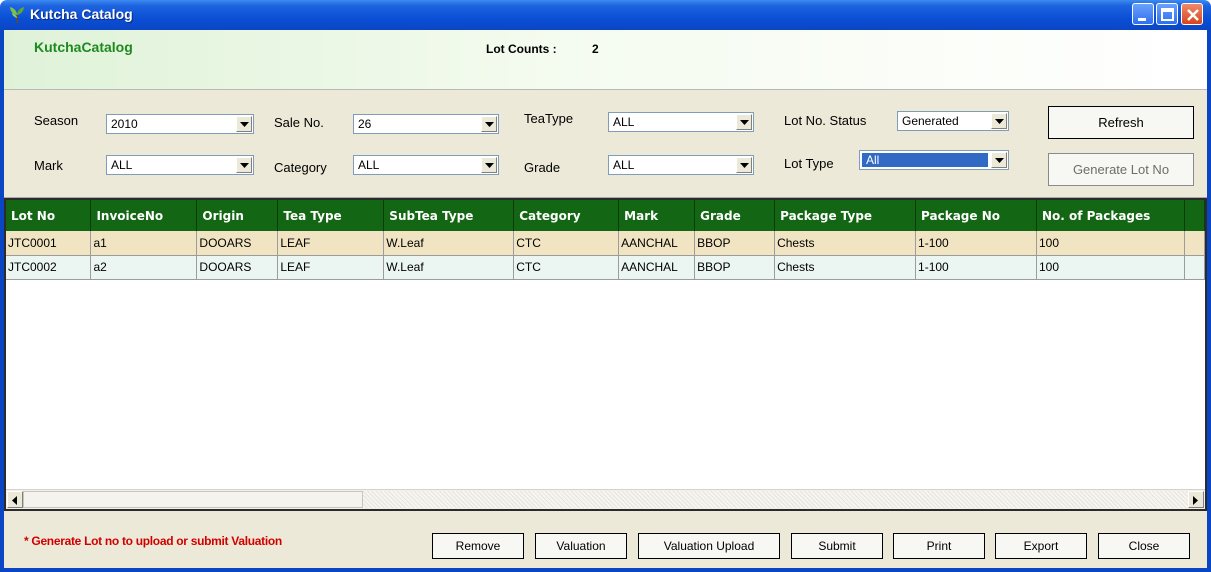 The height and width of the screenshot is (572, 1211). Describe the element at coordinates (17, 15) in the screenshot. I see `tea-leaf-icon` at that location.